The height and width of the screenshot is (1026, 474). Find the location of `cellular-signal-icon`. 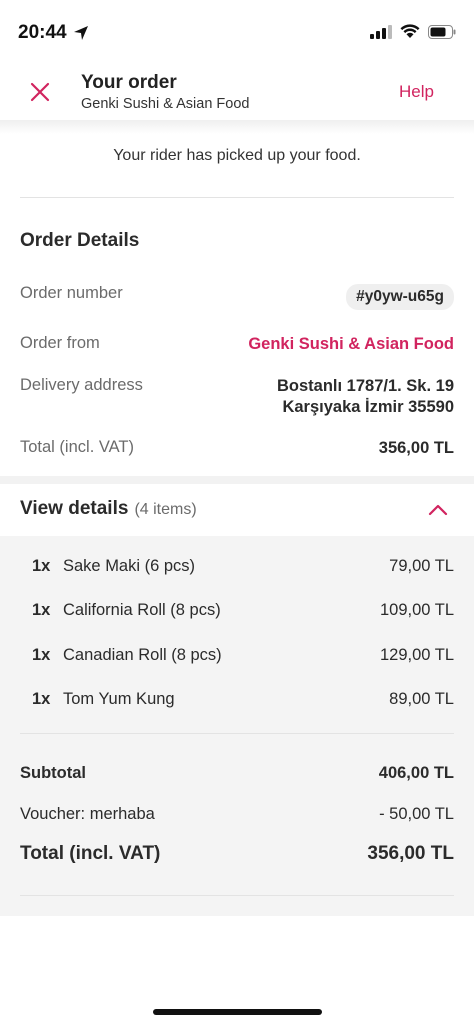

cellular-signal-icon is located at coordinates (381, 31).